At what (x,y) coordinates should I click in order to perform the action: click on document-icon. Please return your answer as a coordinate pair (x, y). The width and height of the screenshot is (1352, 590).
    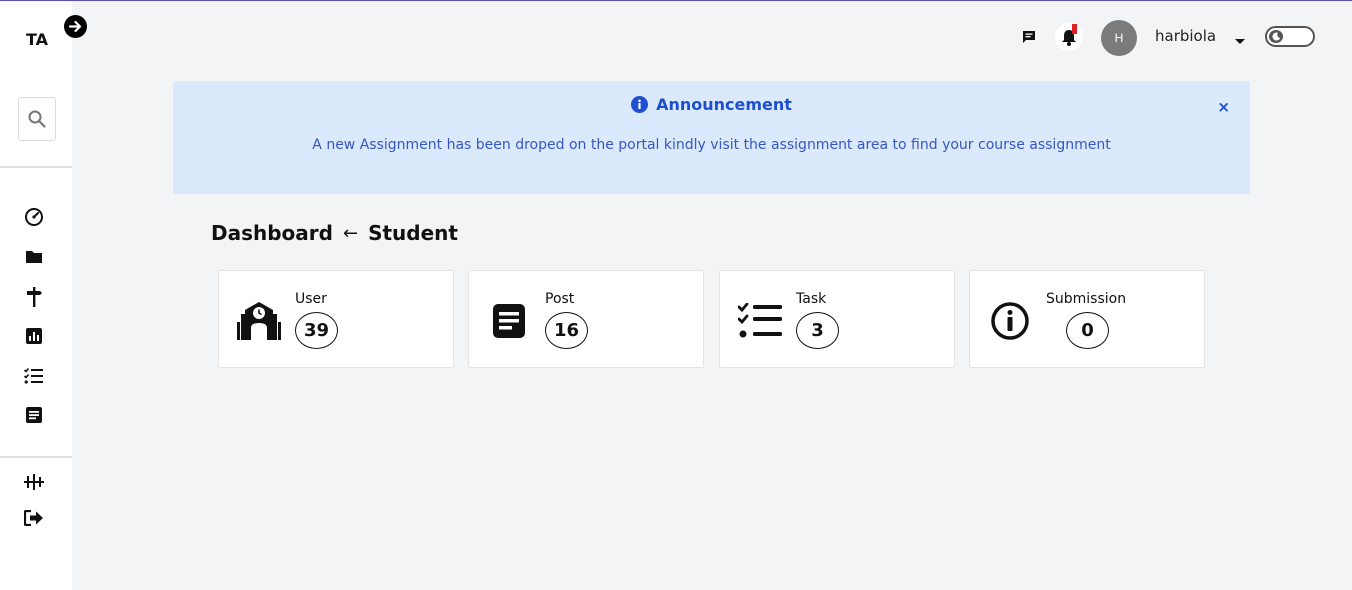
    Looking at the image, I should click on (34, 415).